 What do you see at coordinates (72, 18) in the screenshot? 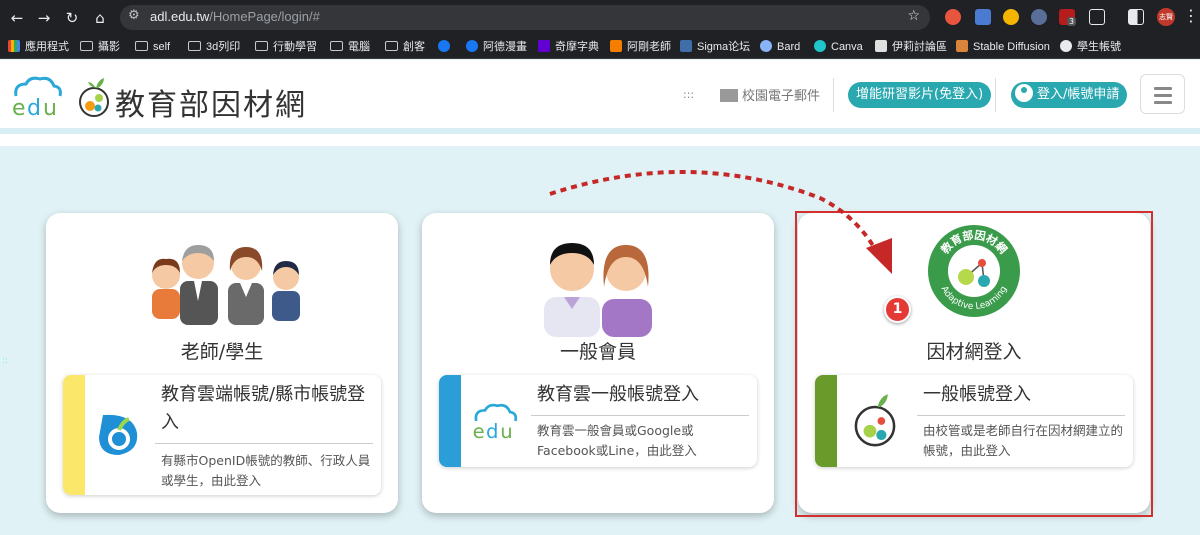
I see `reload-icon: ↻` at bounding box center [72, 18].